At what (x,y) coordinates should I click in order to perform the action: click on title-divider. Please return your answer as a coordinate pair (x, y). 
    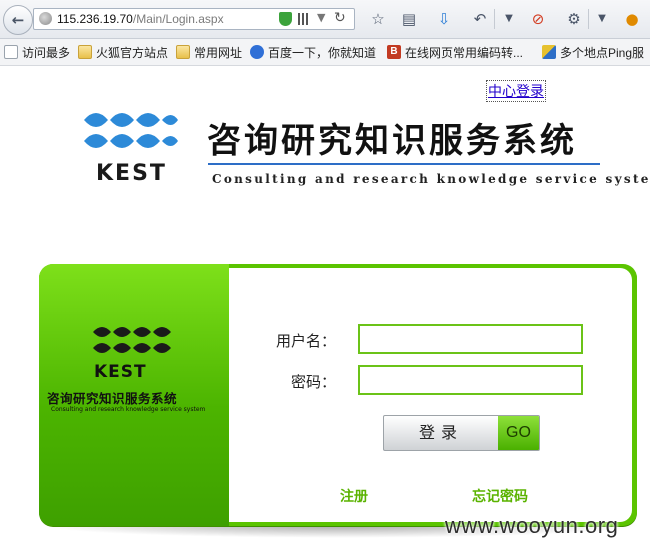
    Looking at the image, I should click on (404, 164).